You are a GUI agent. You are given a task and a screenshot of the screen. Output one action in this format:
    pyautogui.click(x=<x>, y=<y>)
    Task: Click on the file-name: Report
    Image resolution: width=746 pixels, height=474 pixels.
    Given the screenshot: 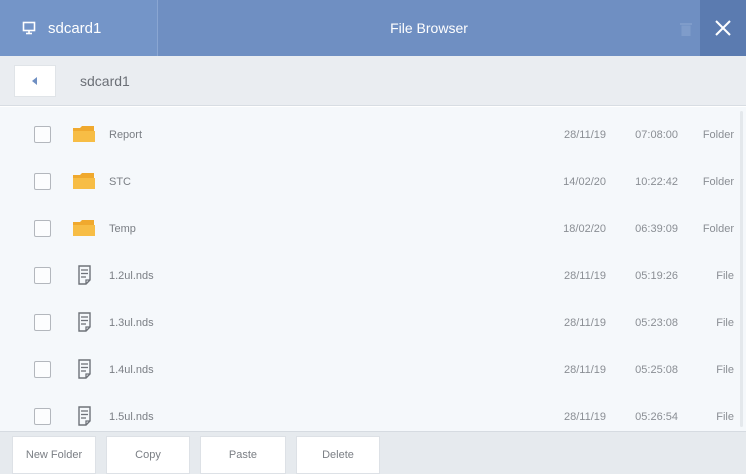 What is the action you would take?
    pyautogui.click(x=126, y=134)
    